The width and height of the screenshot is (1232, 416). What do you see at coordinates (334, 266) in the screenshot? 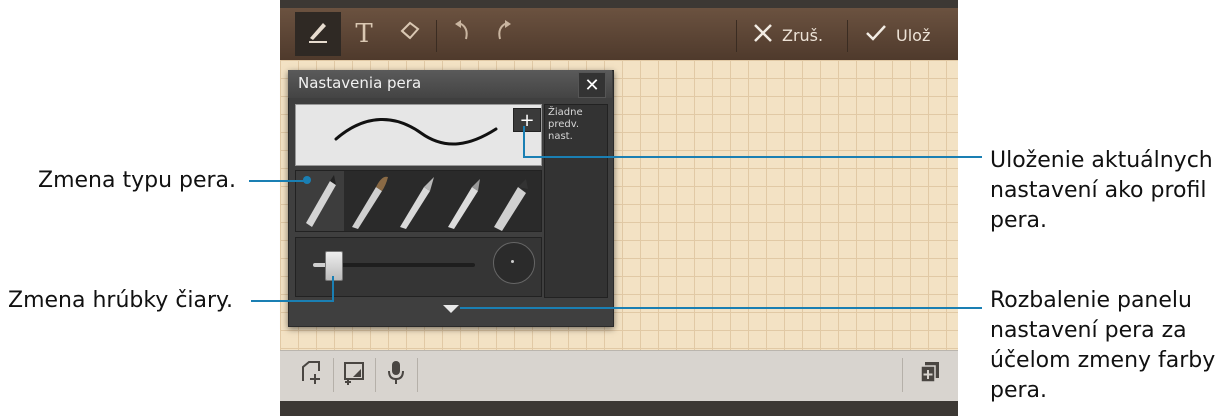
I see `thickness-slider-thumb` at bounding box center [334, 266].